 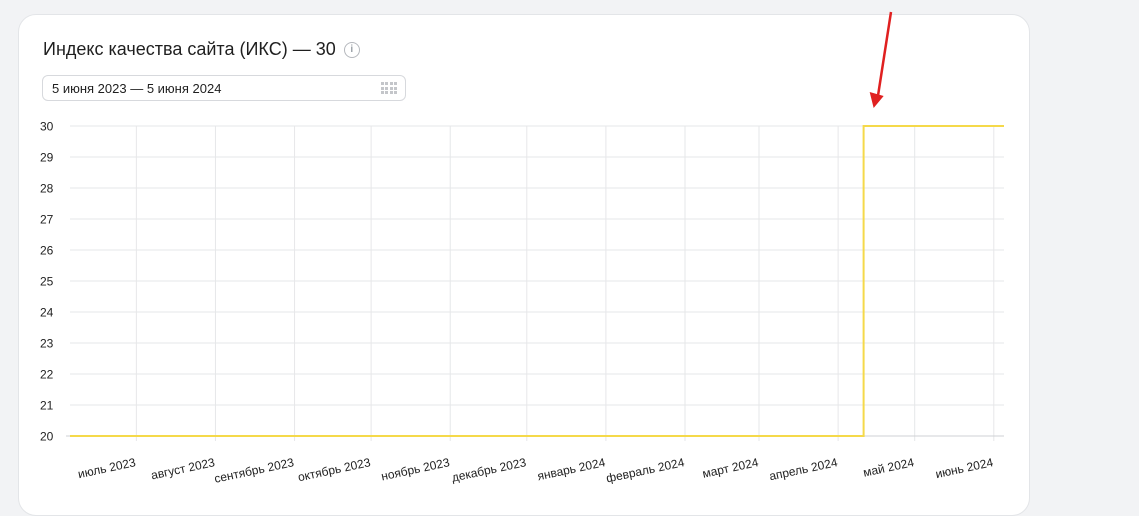 What do you see at coordinates (47, 406) in the screenshot?
I see `y-tick-label: 21` at bounding box center [47, 406].